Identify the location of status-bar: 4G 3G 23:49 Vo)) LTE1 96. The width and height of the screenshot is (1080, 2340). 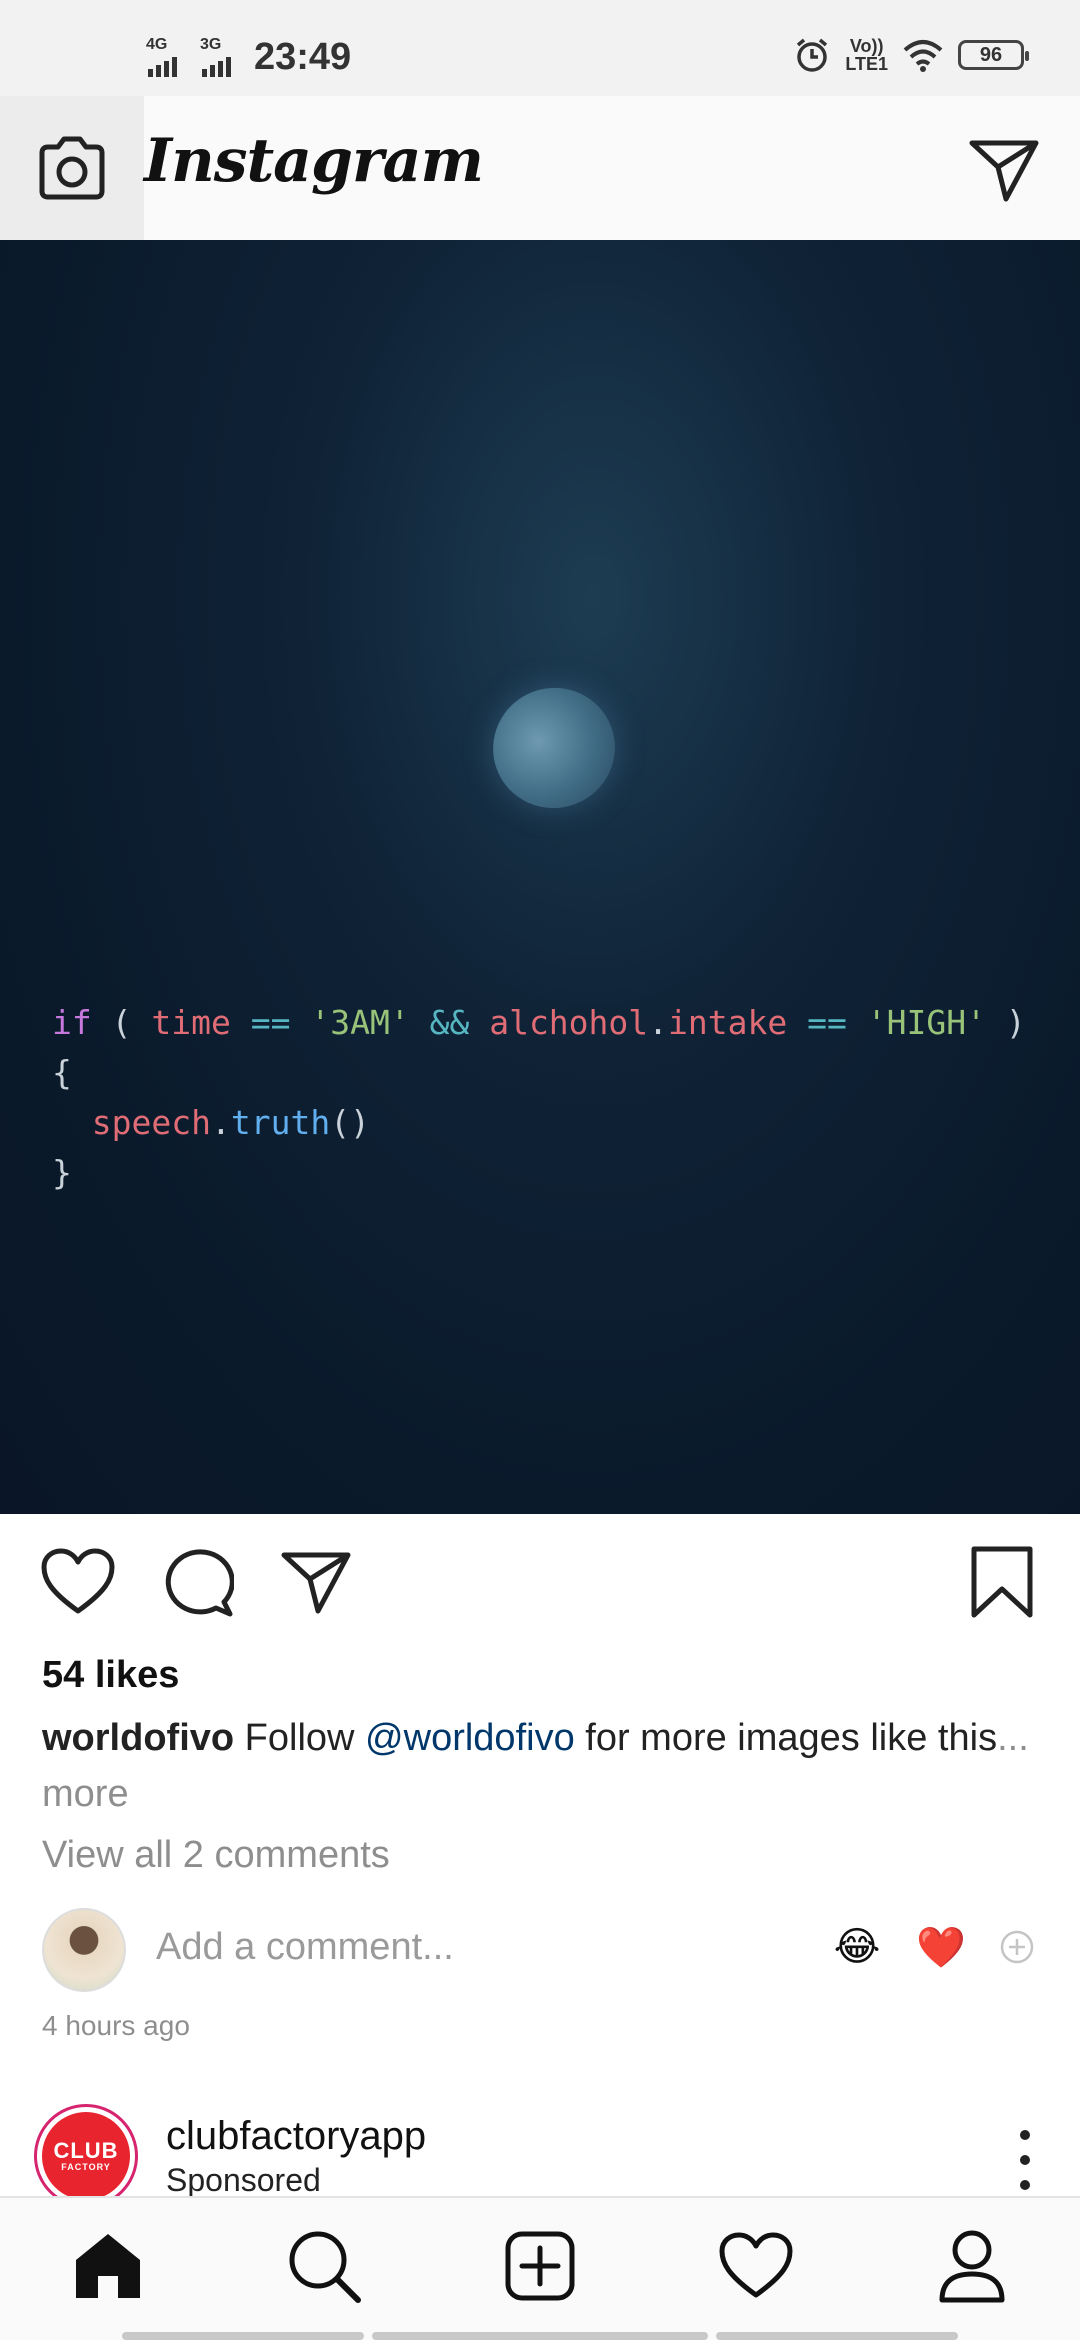
(540, 48).